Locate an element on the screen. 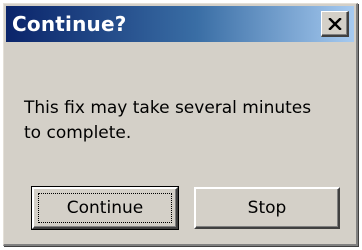 This screenshot has height=250, width=362. continue-button-label: Continue is located at coordinates (105, 208).